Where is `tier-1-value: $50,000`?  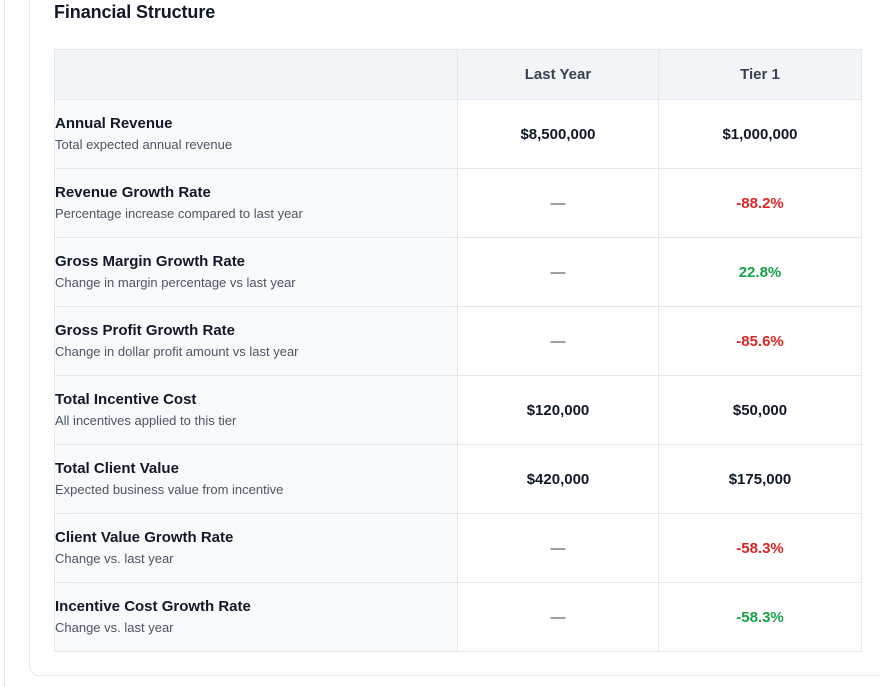
tier-1-value: $50,000 is located at coordinates (760, 410).